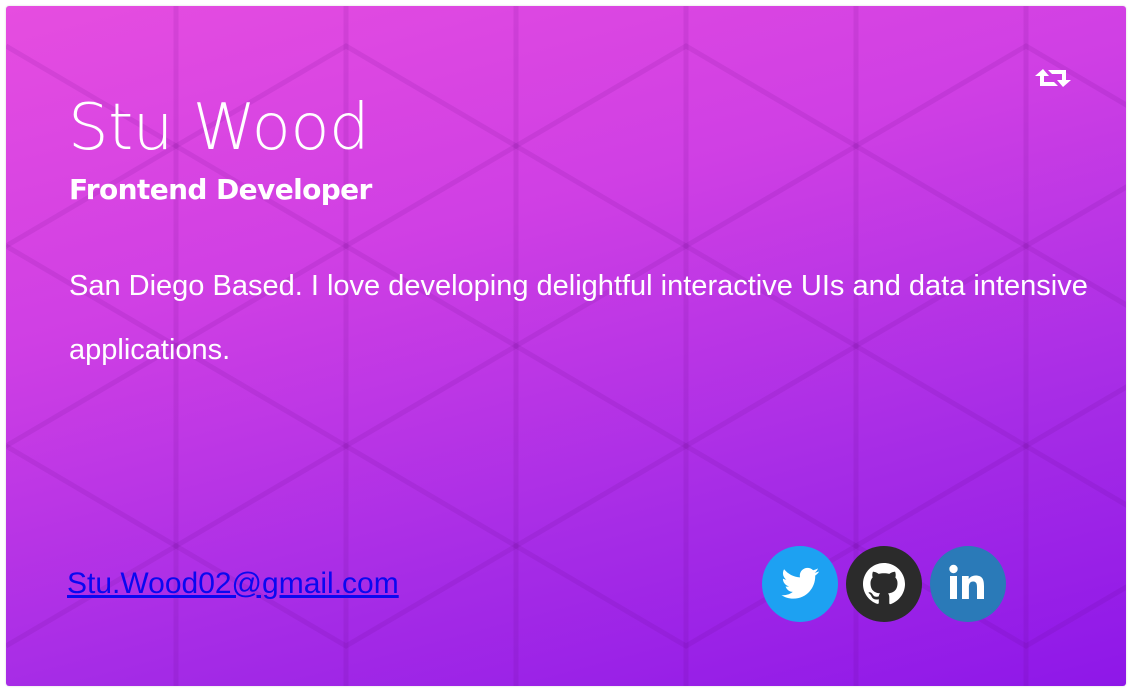  I want to click on linkedin-link, so click(968, 584).